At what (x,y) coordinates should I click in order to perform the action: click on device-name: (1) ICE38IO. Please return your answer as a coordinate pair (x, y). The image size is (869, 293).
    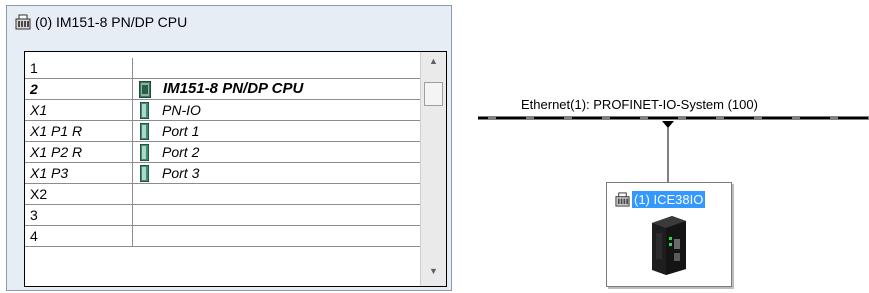
    Looking at the image, I should click on (669, 199).